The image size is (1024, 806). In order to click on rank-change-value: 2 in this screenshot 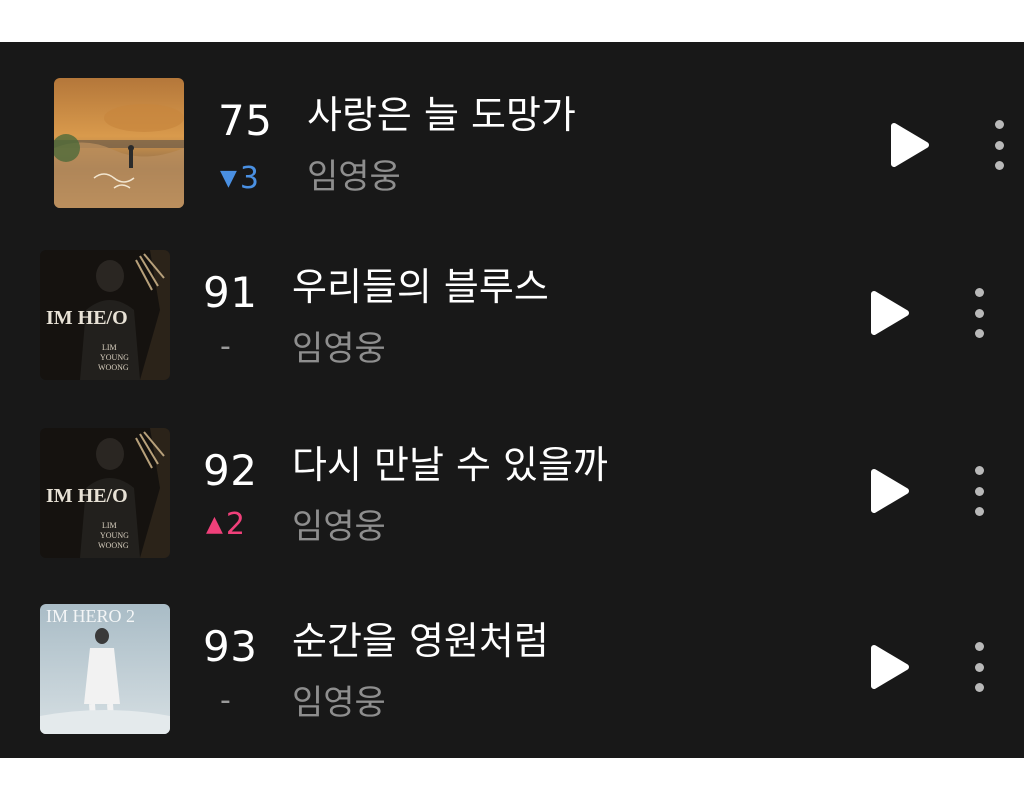, I will do `click(235, 524)`.